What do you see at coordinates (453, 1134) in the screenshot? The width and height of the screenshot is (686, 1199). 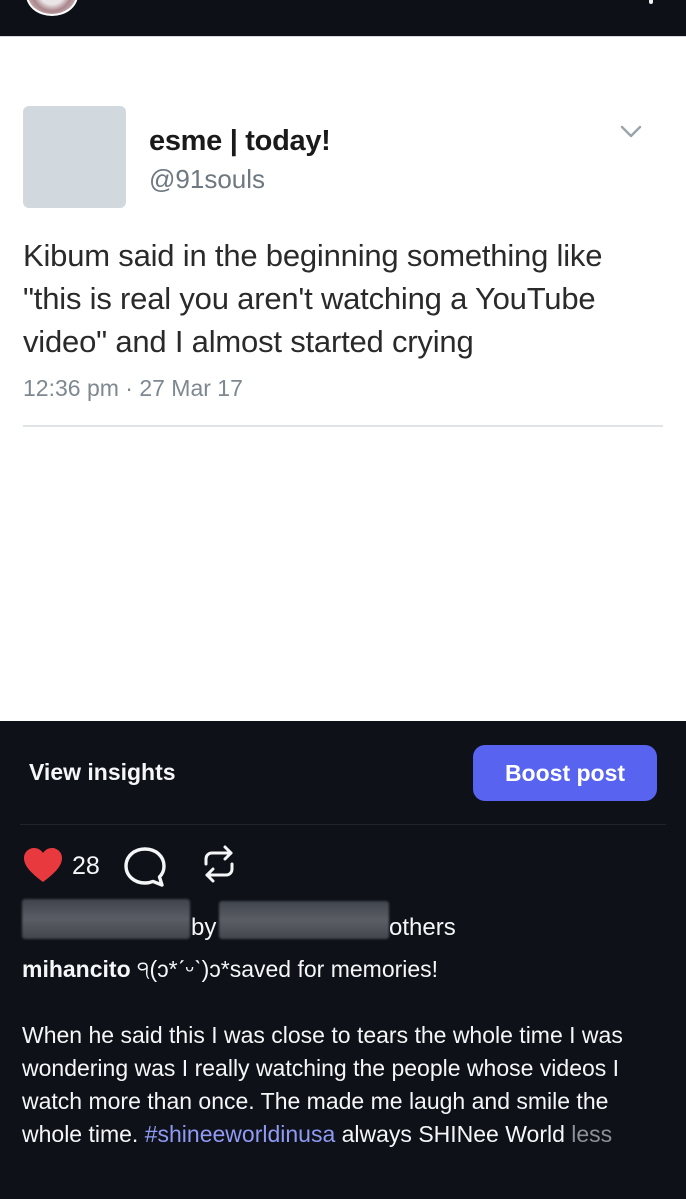 I see `caption-body-tail: always SHINee World` at bounding box center [453, 1134].